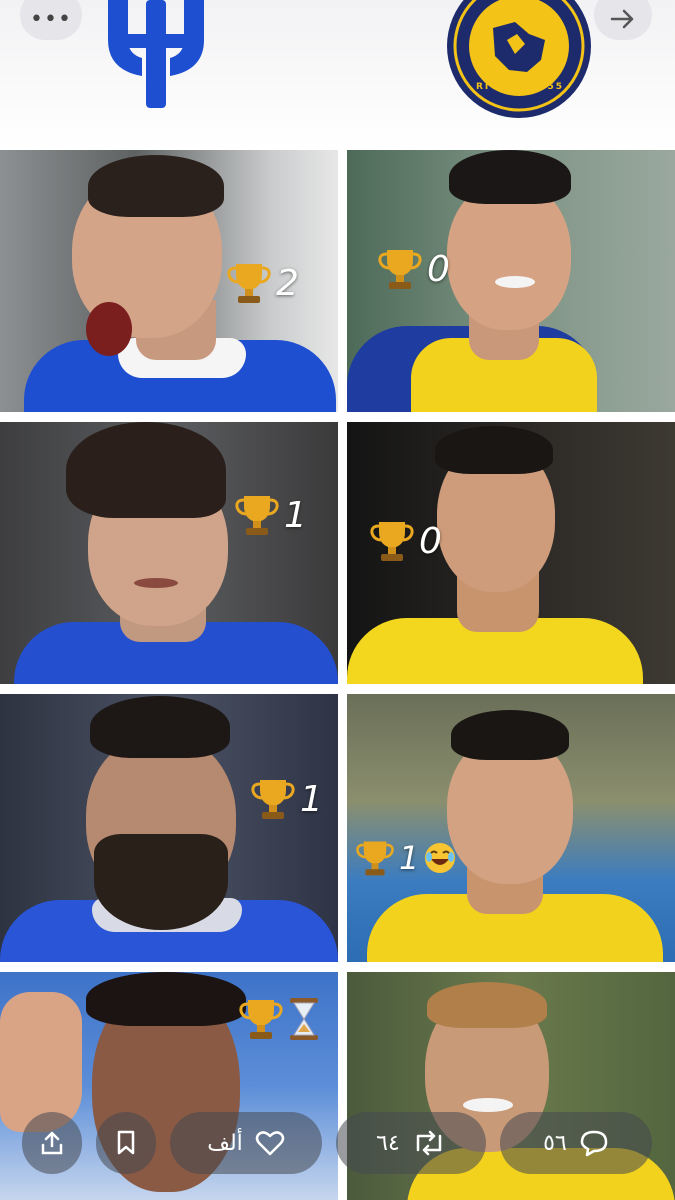 This screenshot has width=675, height=1200. Describe the element at coordinates (169, 281) in the screenshot. I see `player-photo-tile: 2` at that location.